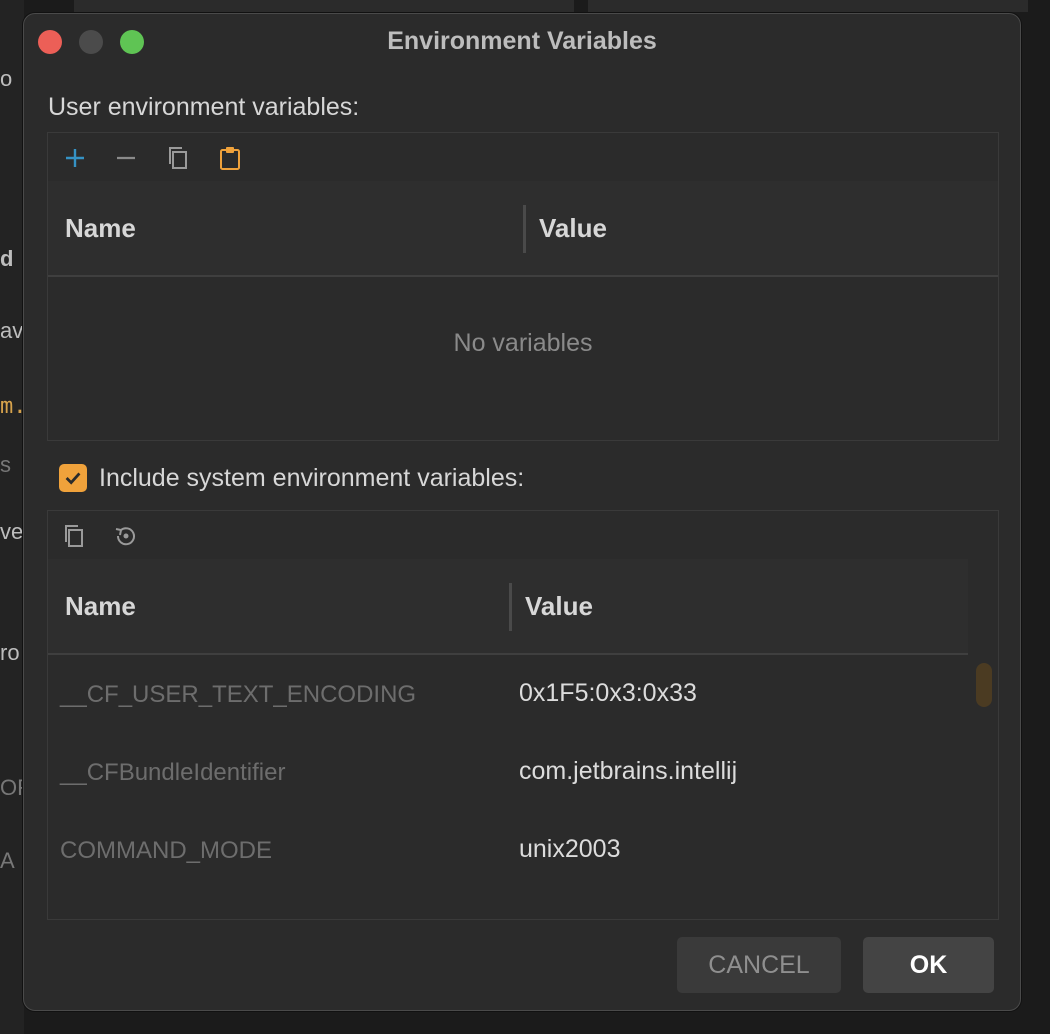 The width and height of the screenshot is (1050, 1034). I want to click on background-fragment: OF, so click(12, 787).